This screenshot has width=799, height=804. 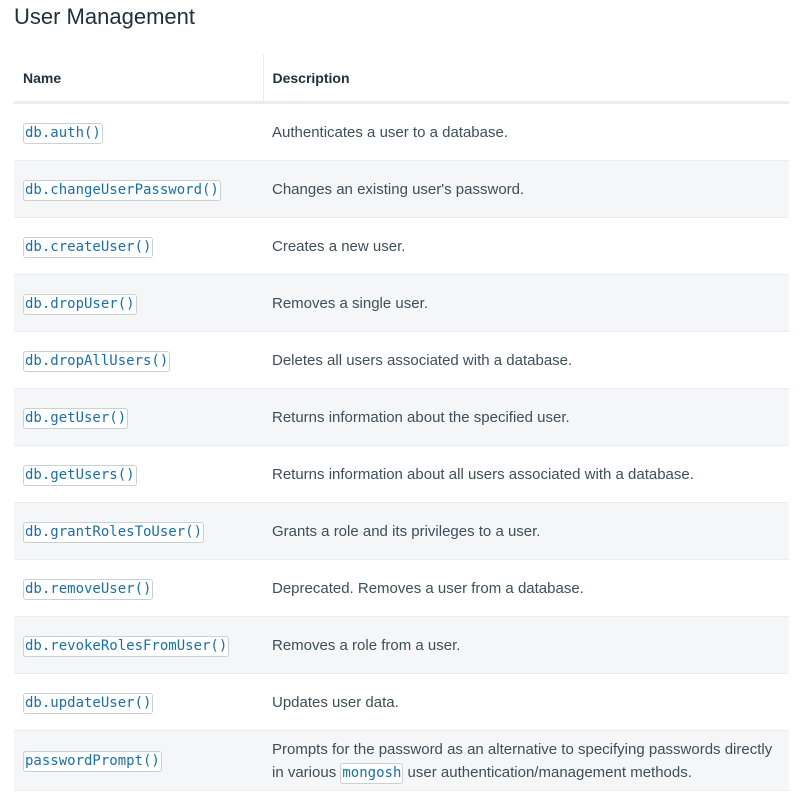 What do you see at coordinates (526, 131) in the screenshot?
I see `description-cell: Authenticates a user to a database.` at bounding box center [526, 131].